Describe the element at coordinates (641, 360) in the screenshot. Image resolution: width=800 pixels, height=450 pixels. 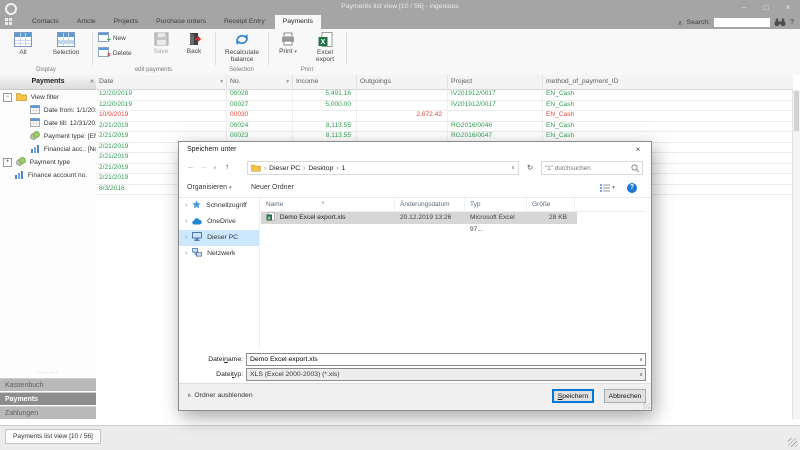
I see `filename-dropdown-icon: ∨` at that location.